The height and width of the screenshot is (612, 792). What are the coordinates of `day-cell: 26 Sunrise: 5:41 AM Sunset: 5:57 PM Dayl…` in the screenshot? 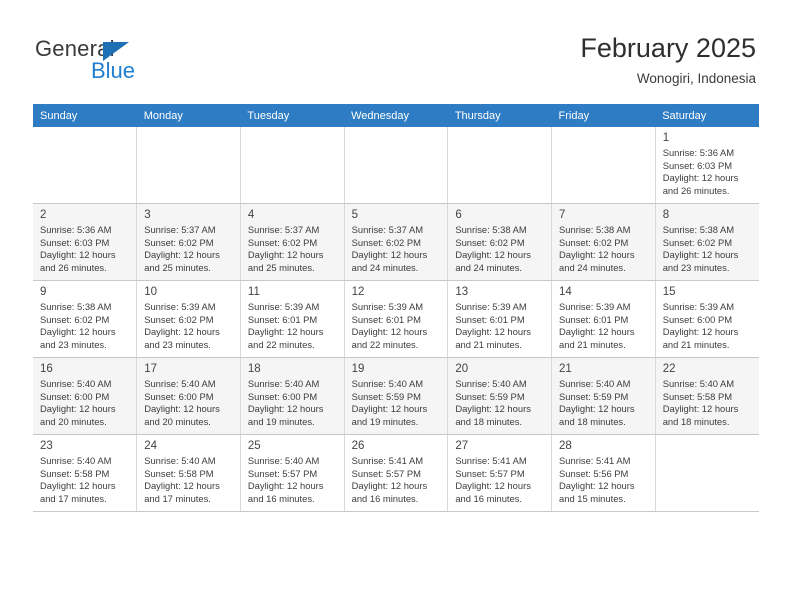 It's located at (396, 473).